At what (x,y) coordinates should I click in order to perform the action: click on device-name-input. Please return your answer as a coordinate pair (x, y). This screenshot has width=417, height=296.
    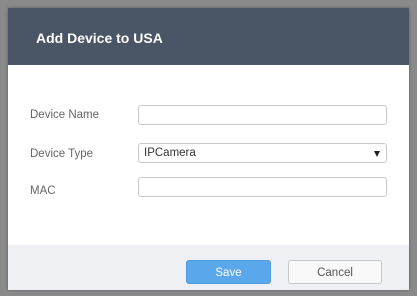
    Looking at the image, I should click on (262, 115).